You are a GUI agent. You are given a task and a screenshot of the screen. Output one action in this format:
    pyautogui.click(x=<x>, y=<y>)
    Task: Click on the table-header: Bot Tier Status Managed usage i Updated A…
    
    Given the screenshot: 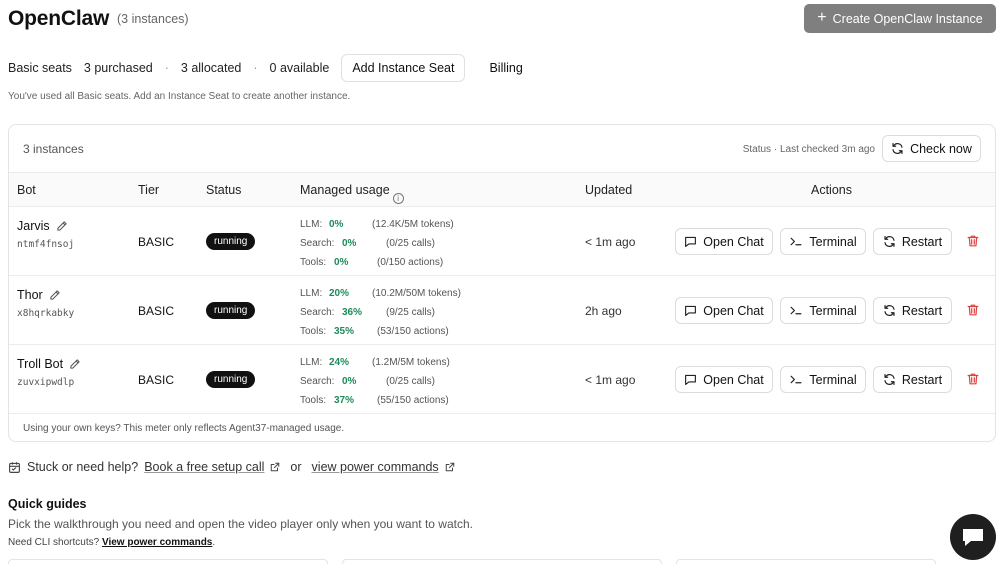 What is the action you would take?
    pyautogui.click(x=502, y=190)
    